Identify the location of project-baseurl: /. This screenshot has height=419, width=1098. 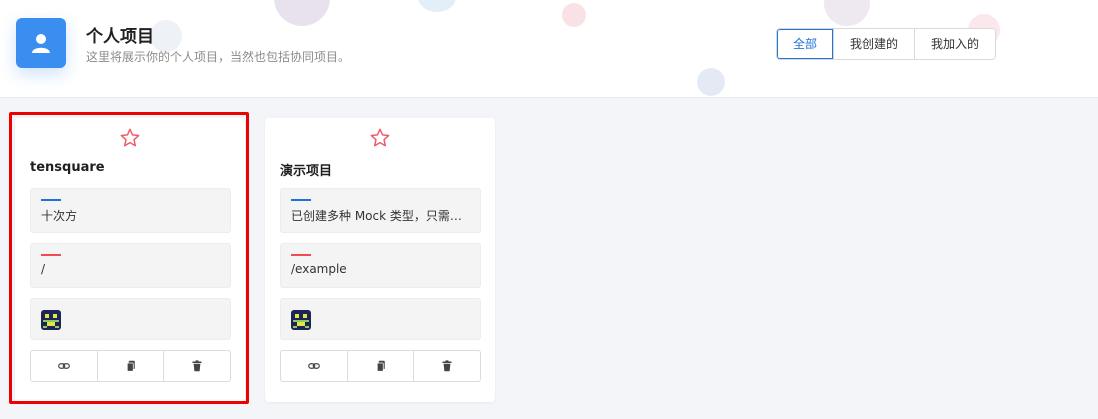
(43, 269).